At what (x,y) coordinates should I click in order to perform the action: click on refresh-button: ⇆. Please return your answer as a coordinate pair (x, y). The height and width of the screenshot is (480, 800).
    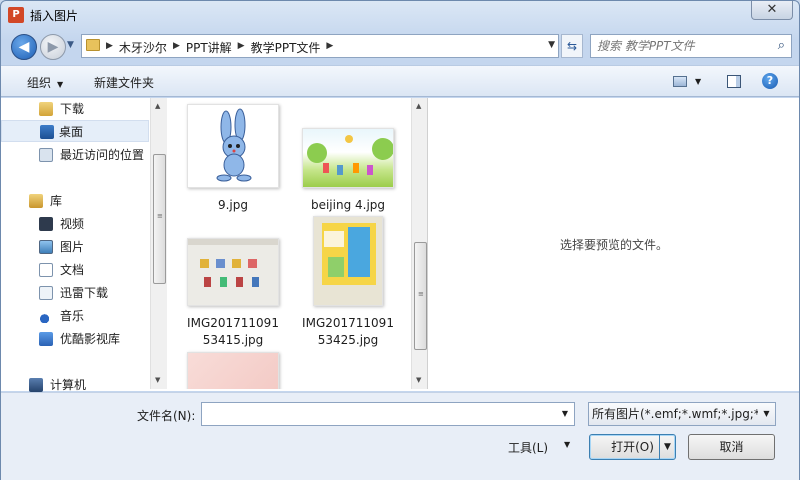
    Looking at the image, I should click on (572, 46).